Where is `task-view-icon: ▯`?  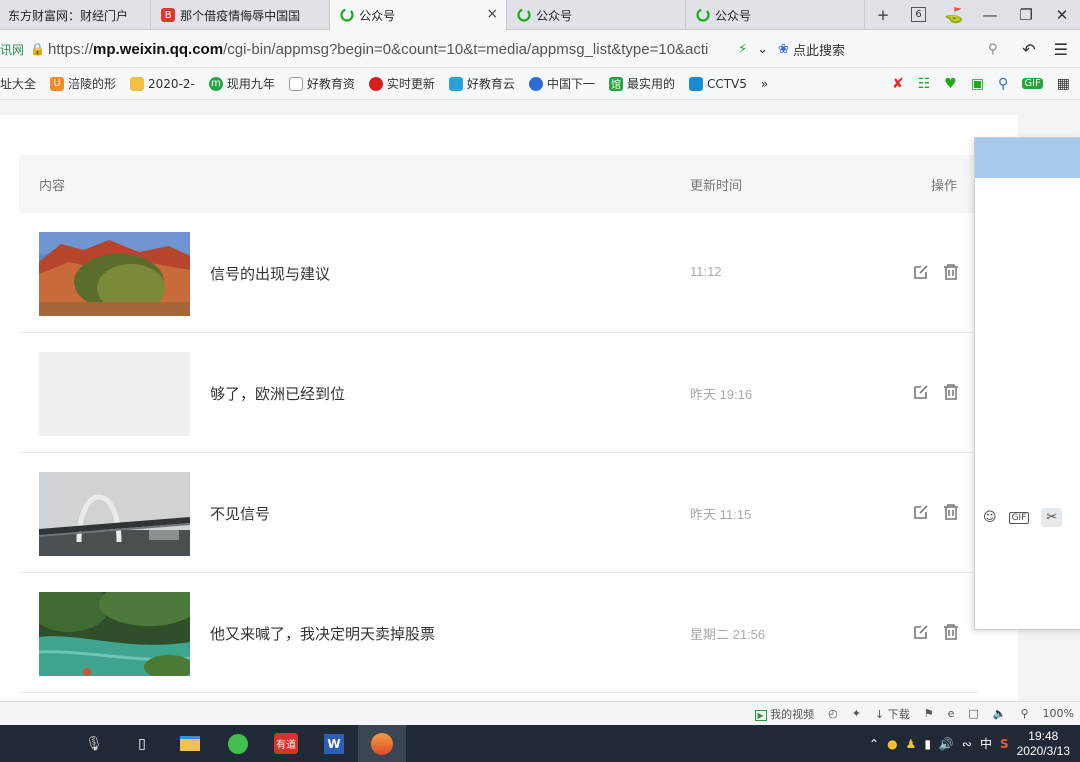
task-view-icon: ▯ is located at coordinates (142, 743).